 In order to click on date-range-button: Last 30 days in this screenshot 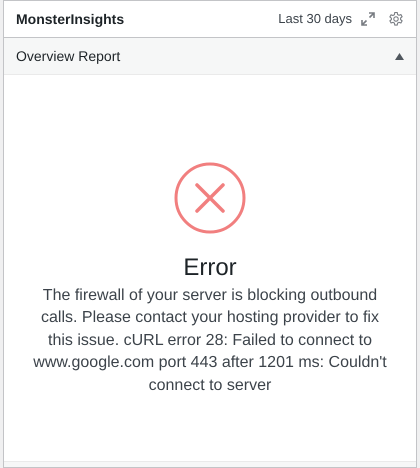, I will do `click(315, 19)`.